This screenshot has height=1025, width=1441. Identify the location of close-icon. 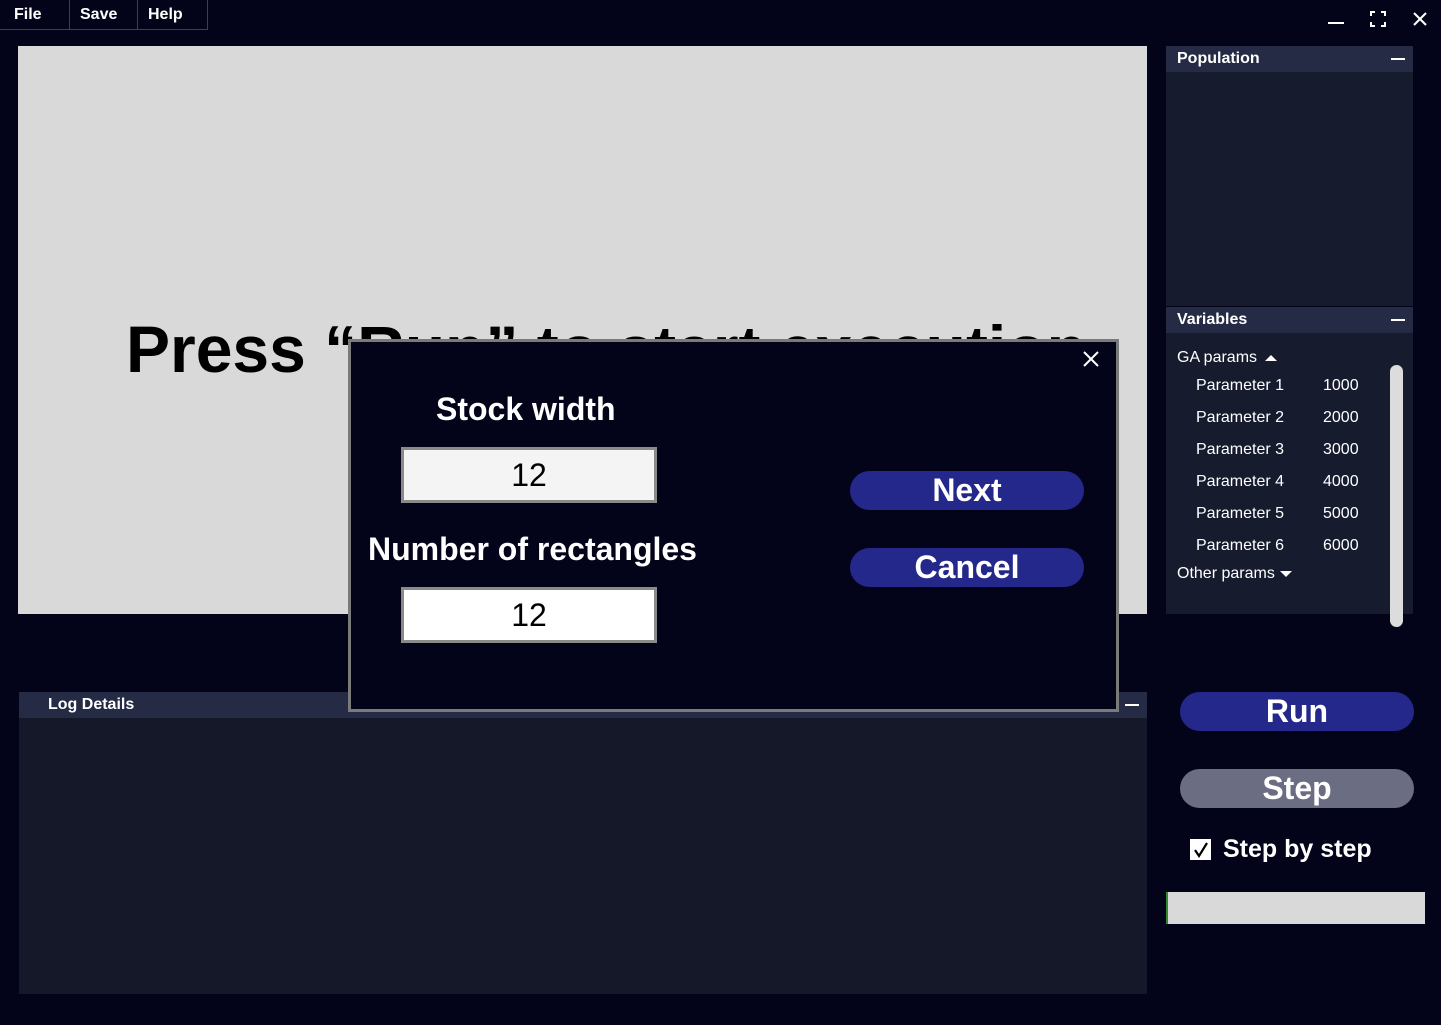
(1420, 19).